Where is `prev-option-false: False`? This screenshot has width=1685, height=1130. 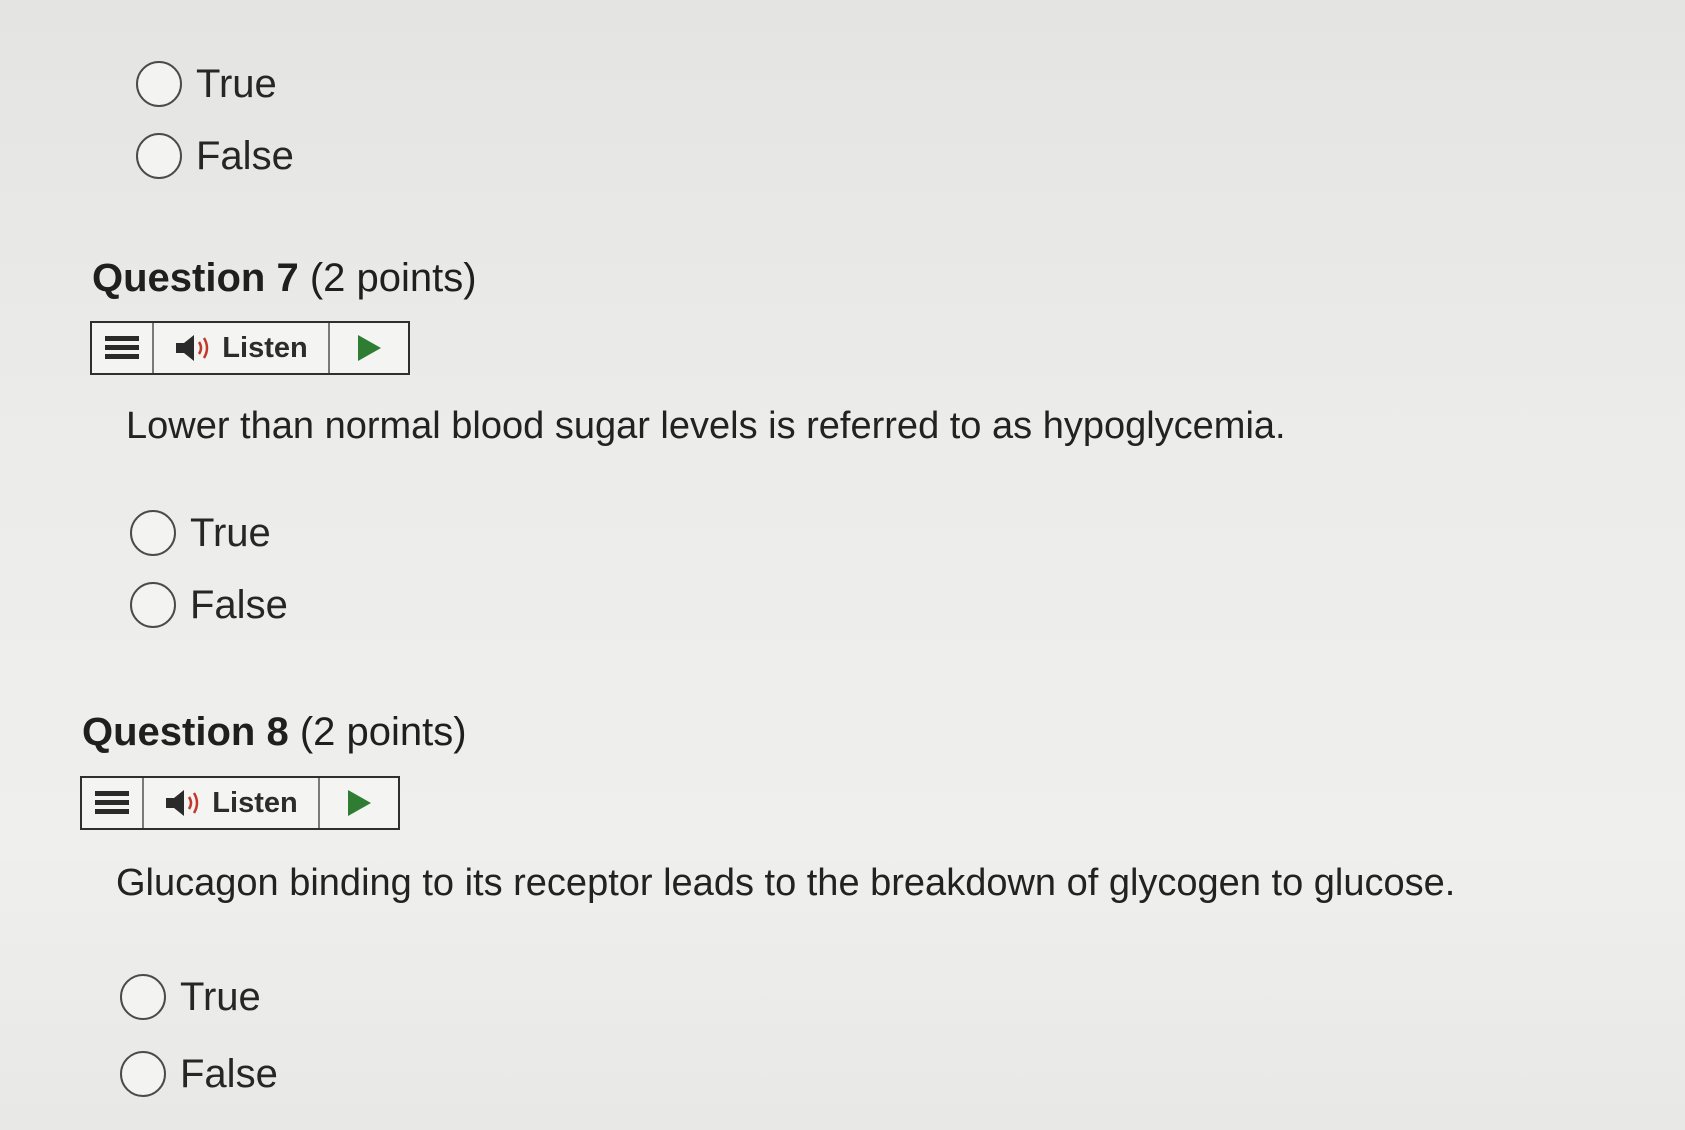 prev-option-false: False is located at coordinates (215, 156).